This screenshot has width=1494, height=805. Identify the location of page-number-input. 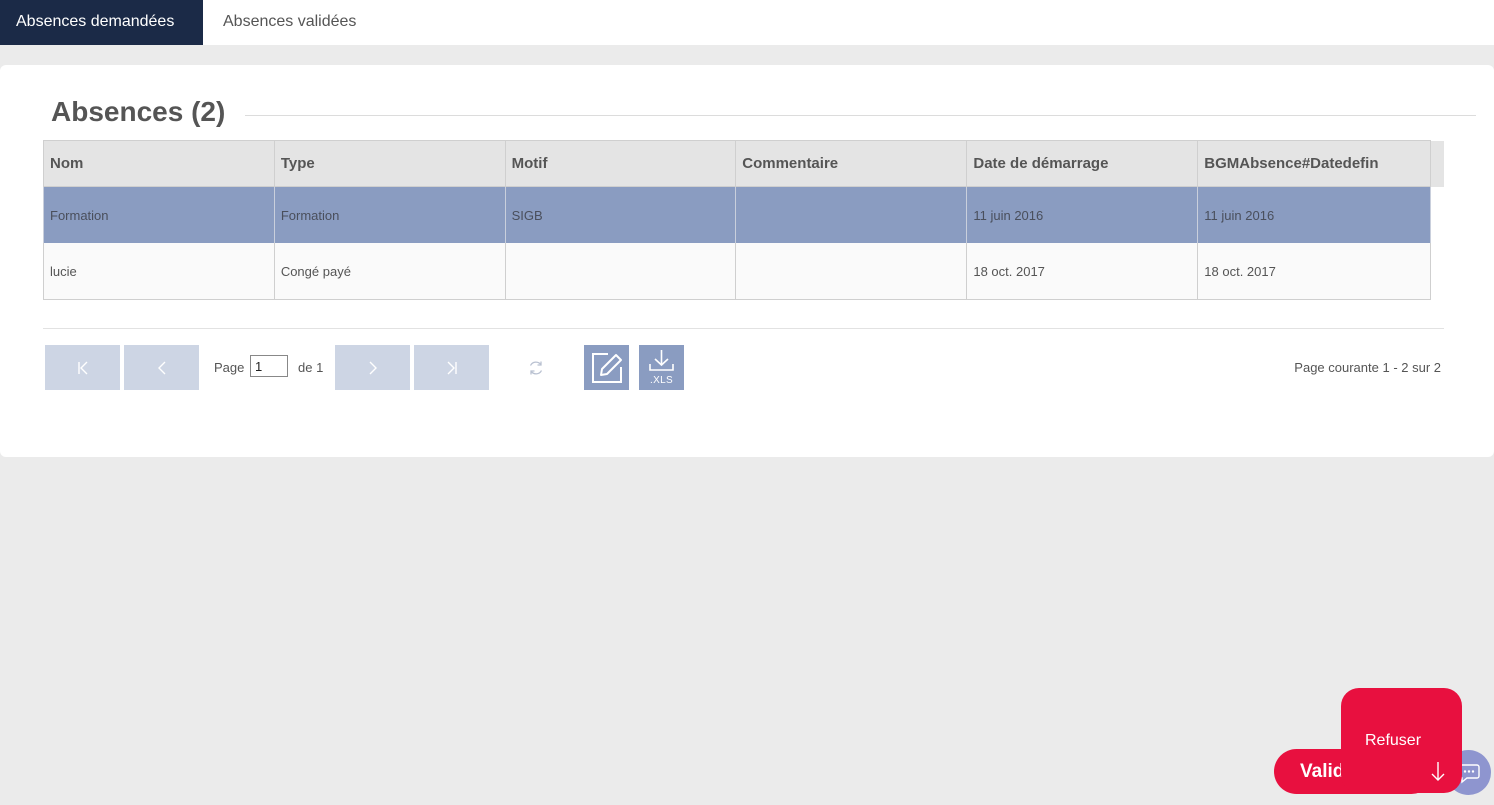
(269, 366).